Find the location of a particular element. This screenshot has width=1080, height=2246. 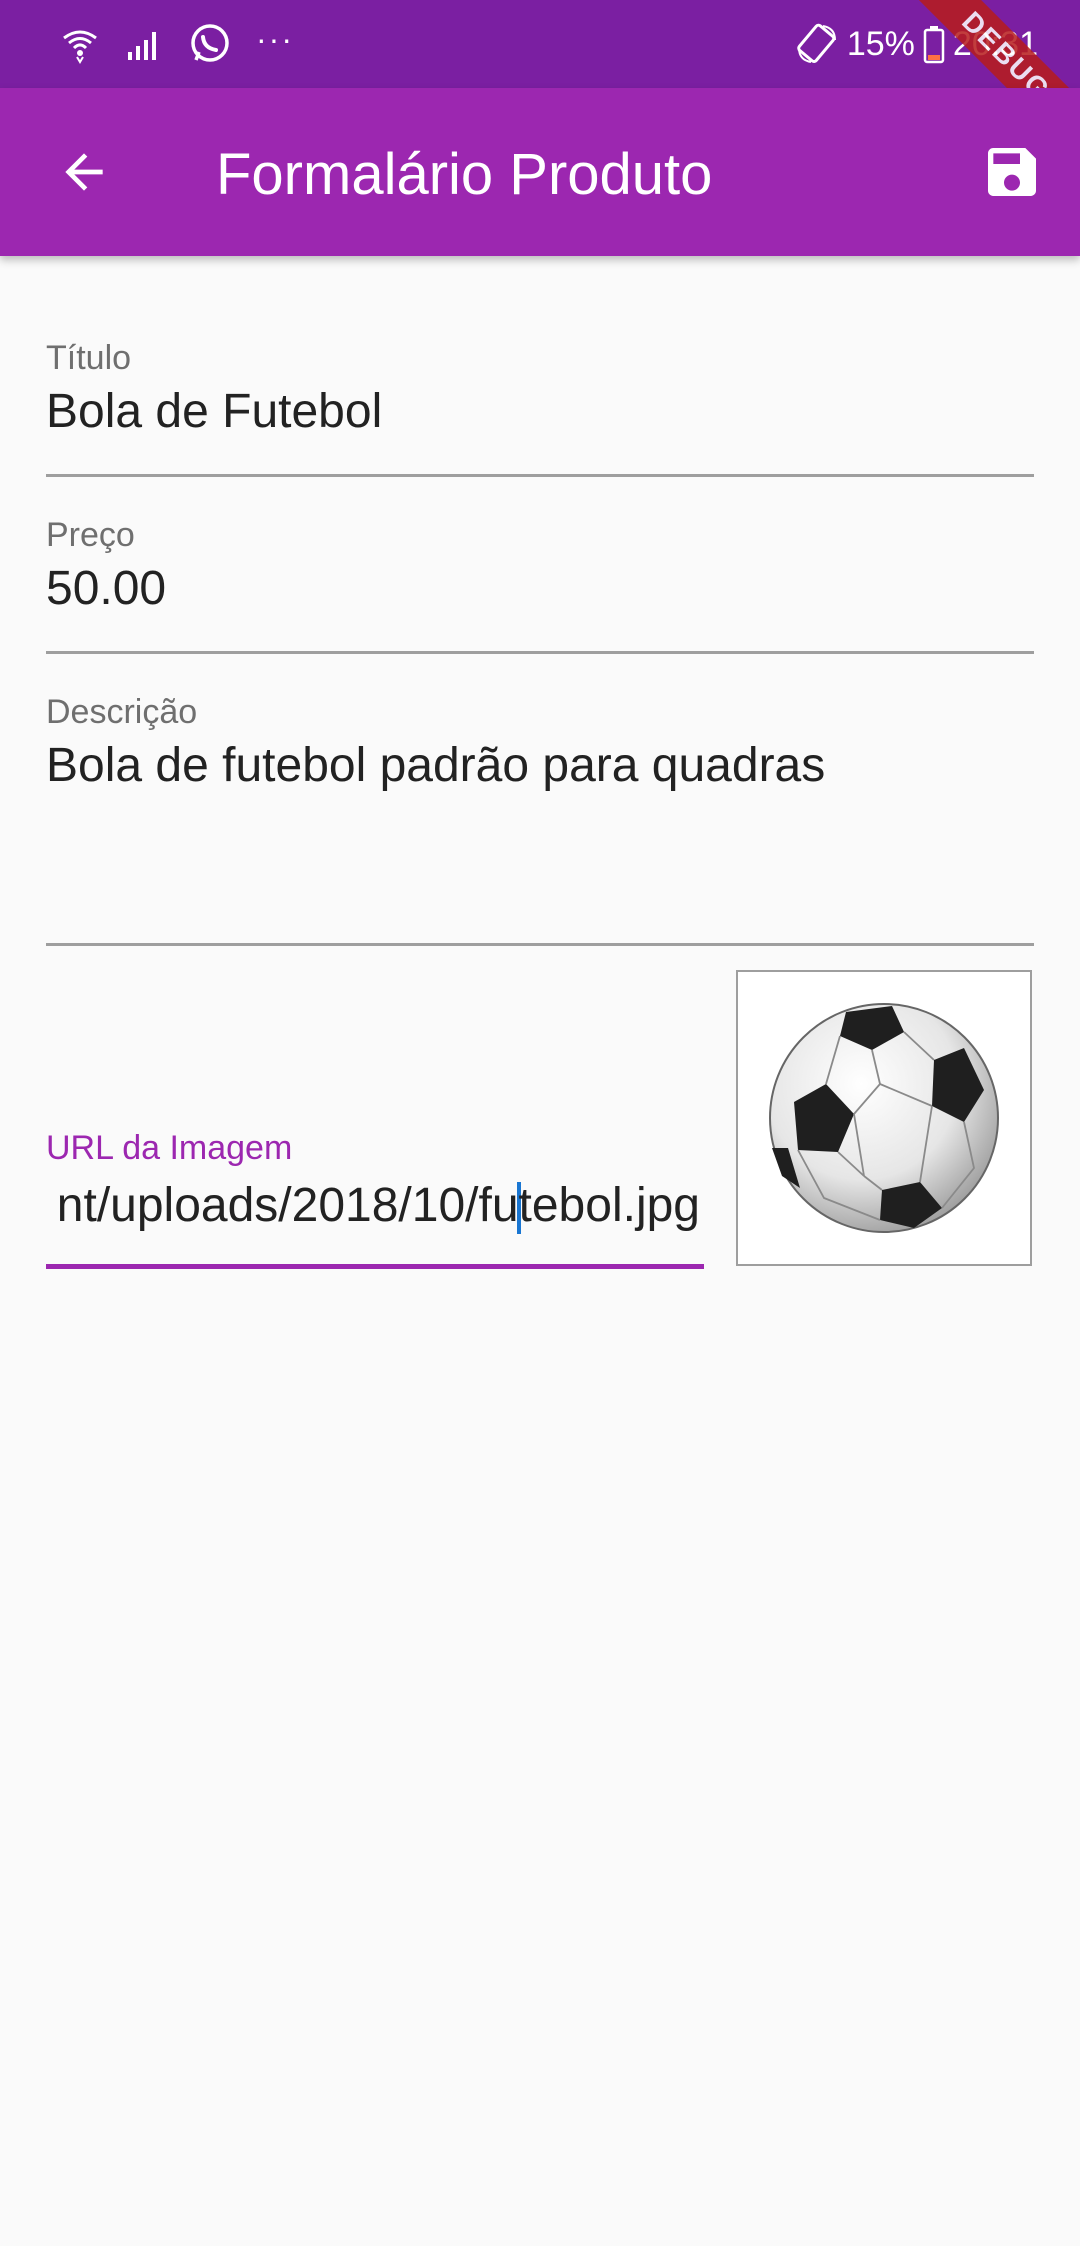

description-field-value: Bola de futebol padrão para quadras is located at coordinates (540, 766).